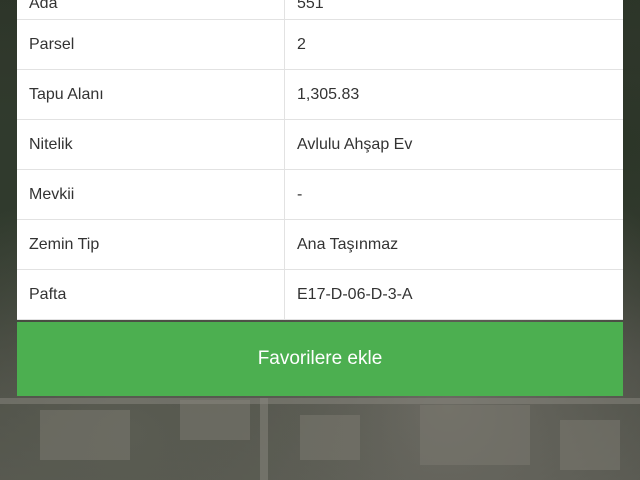  I want to click on table-row: Zemin Tip Ana Taşınmaz, so click(320, 245).